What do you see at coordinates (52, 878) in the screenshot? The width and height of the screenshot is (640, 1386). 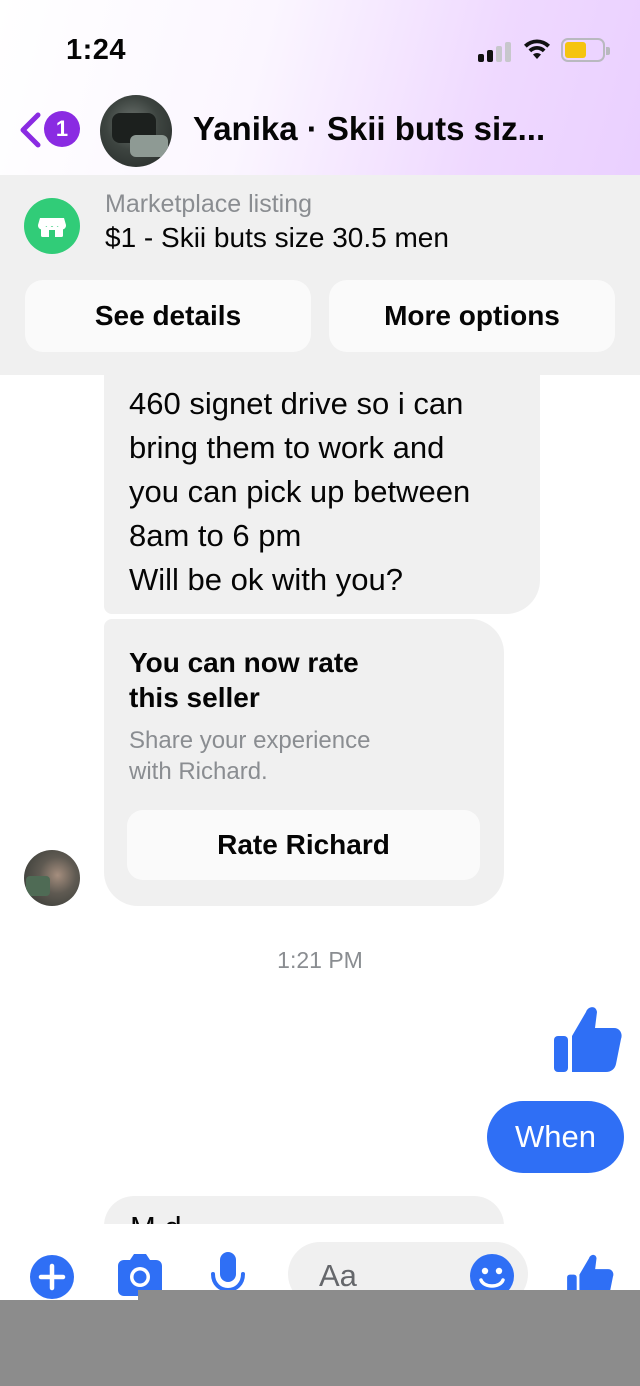 I see `sender-avatar` at bounding box center [52, 878].